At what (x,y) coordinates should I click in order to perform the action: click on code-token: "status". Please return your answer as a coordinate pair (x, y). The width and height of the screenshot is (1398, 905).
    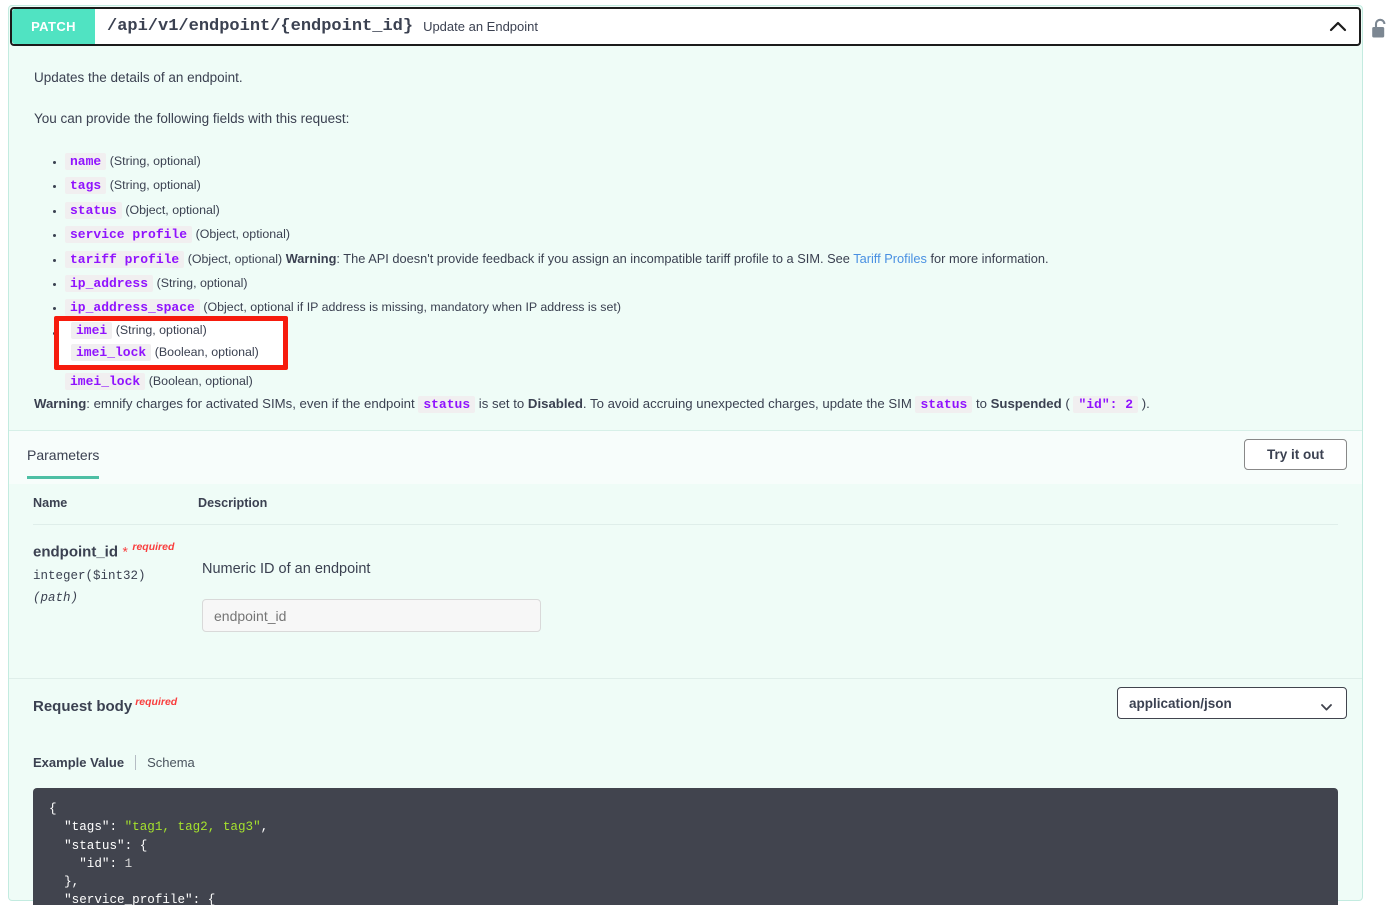
    Looking at the image, I should click on (94, 845).